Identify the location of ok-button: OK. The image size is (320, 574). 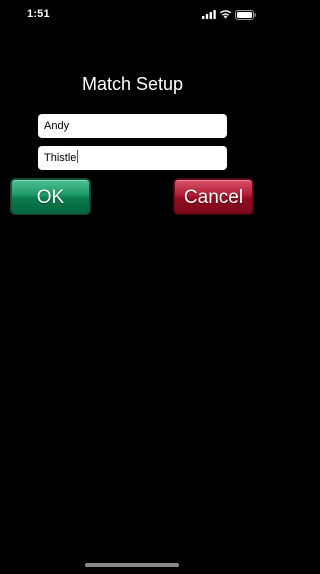
(50, 196).